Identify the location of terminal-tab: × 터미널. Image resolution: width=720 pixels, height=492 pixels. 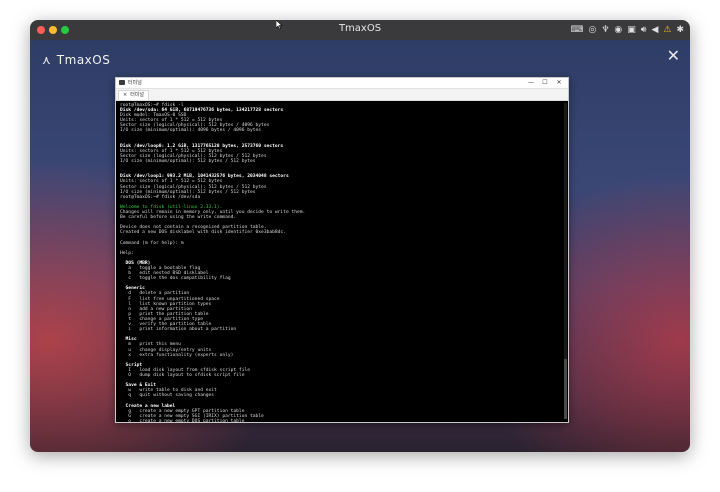
(134, 95).